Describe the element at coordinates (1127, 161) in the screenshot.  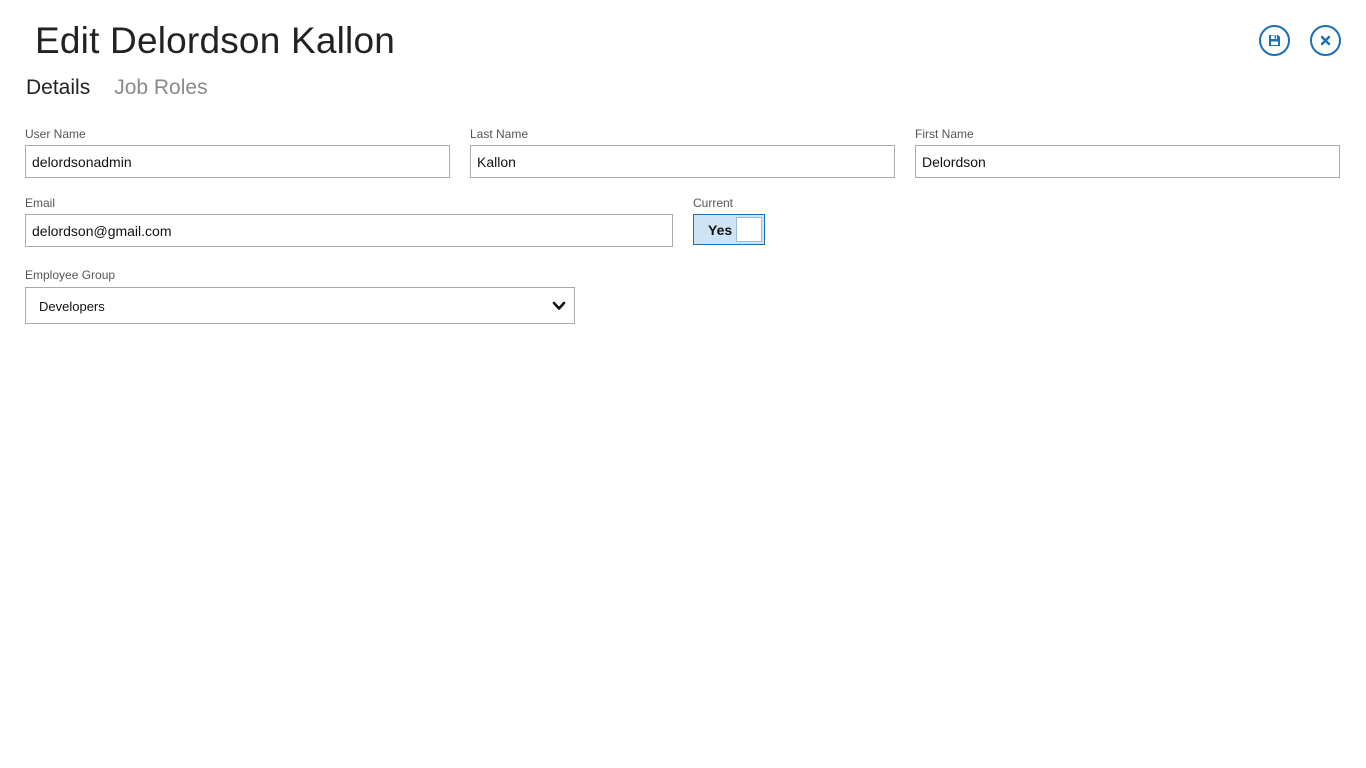
I see `first-name-field` at that location.